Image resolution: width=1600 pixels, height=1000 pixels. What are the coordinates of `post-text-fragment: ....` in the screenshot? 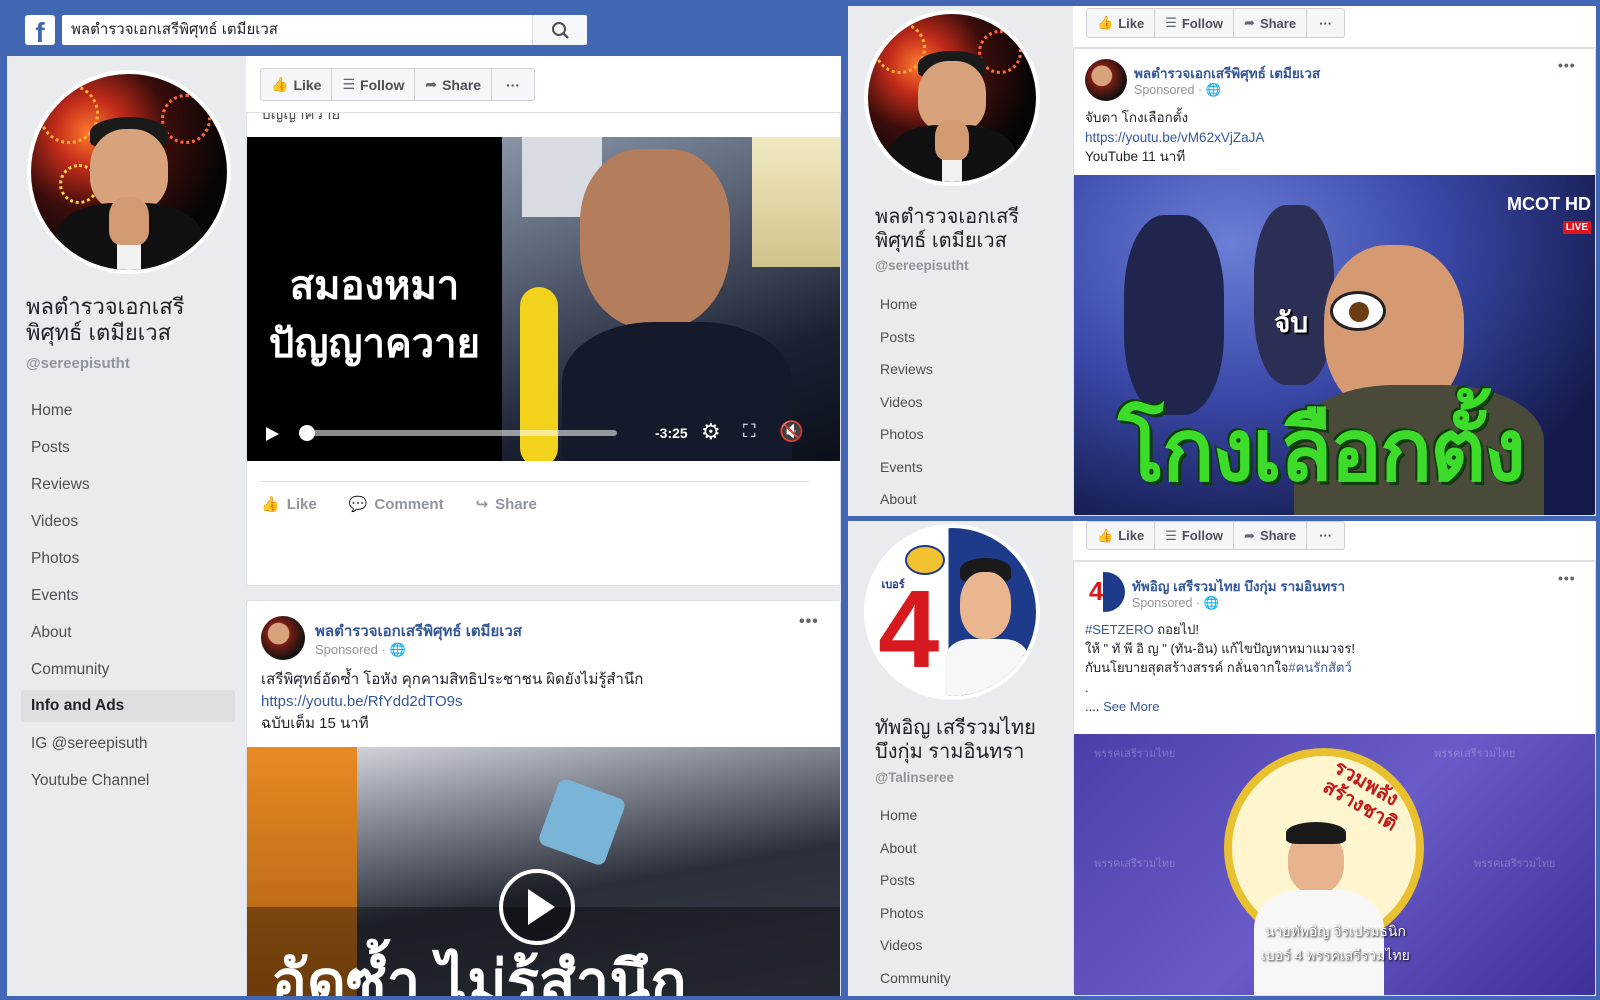 It's located at (1094, 706).